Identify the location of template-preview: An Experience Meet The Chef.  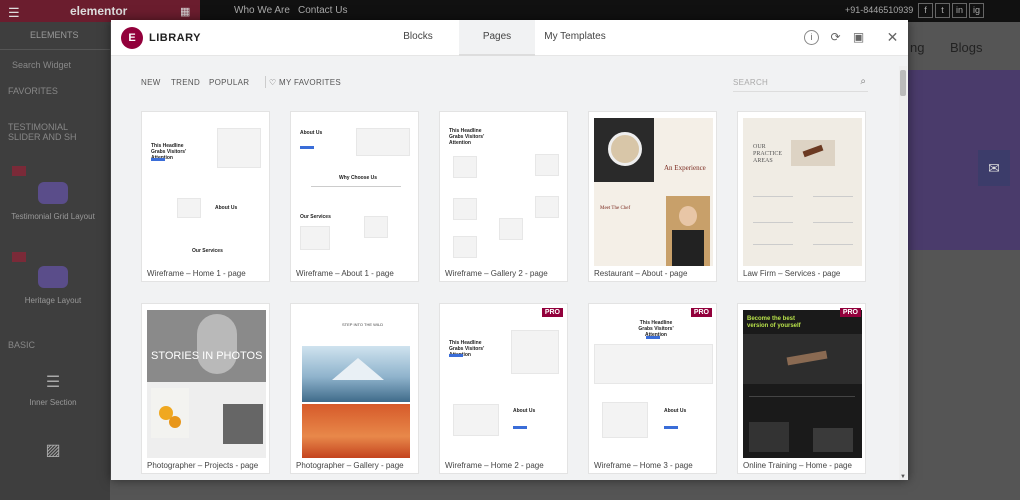
(653, 192).